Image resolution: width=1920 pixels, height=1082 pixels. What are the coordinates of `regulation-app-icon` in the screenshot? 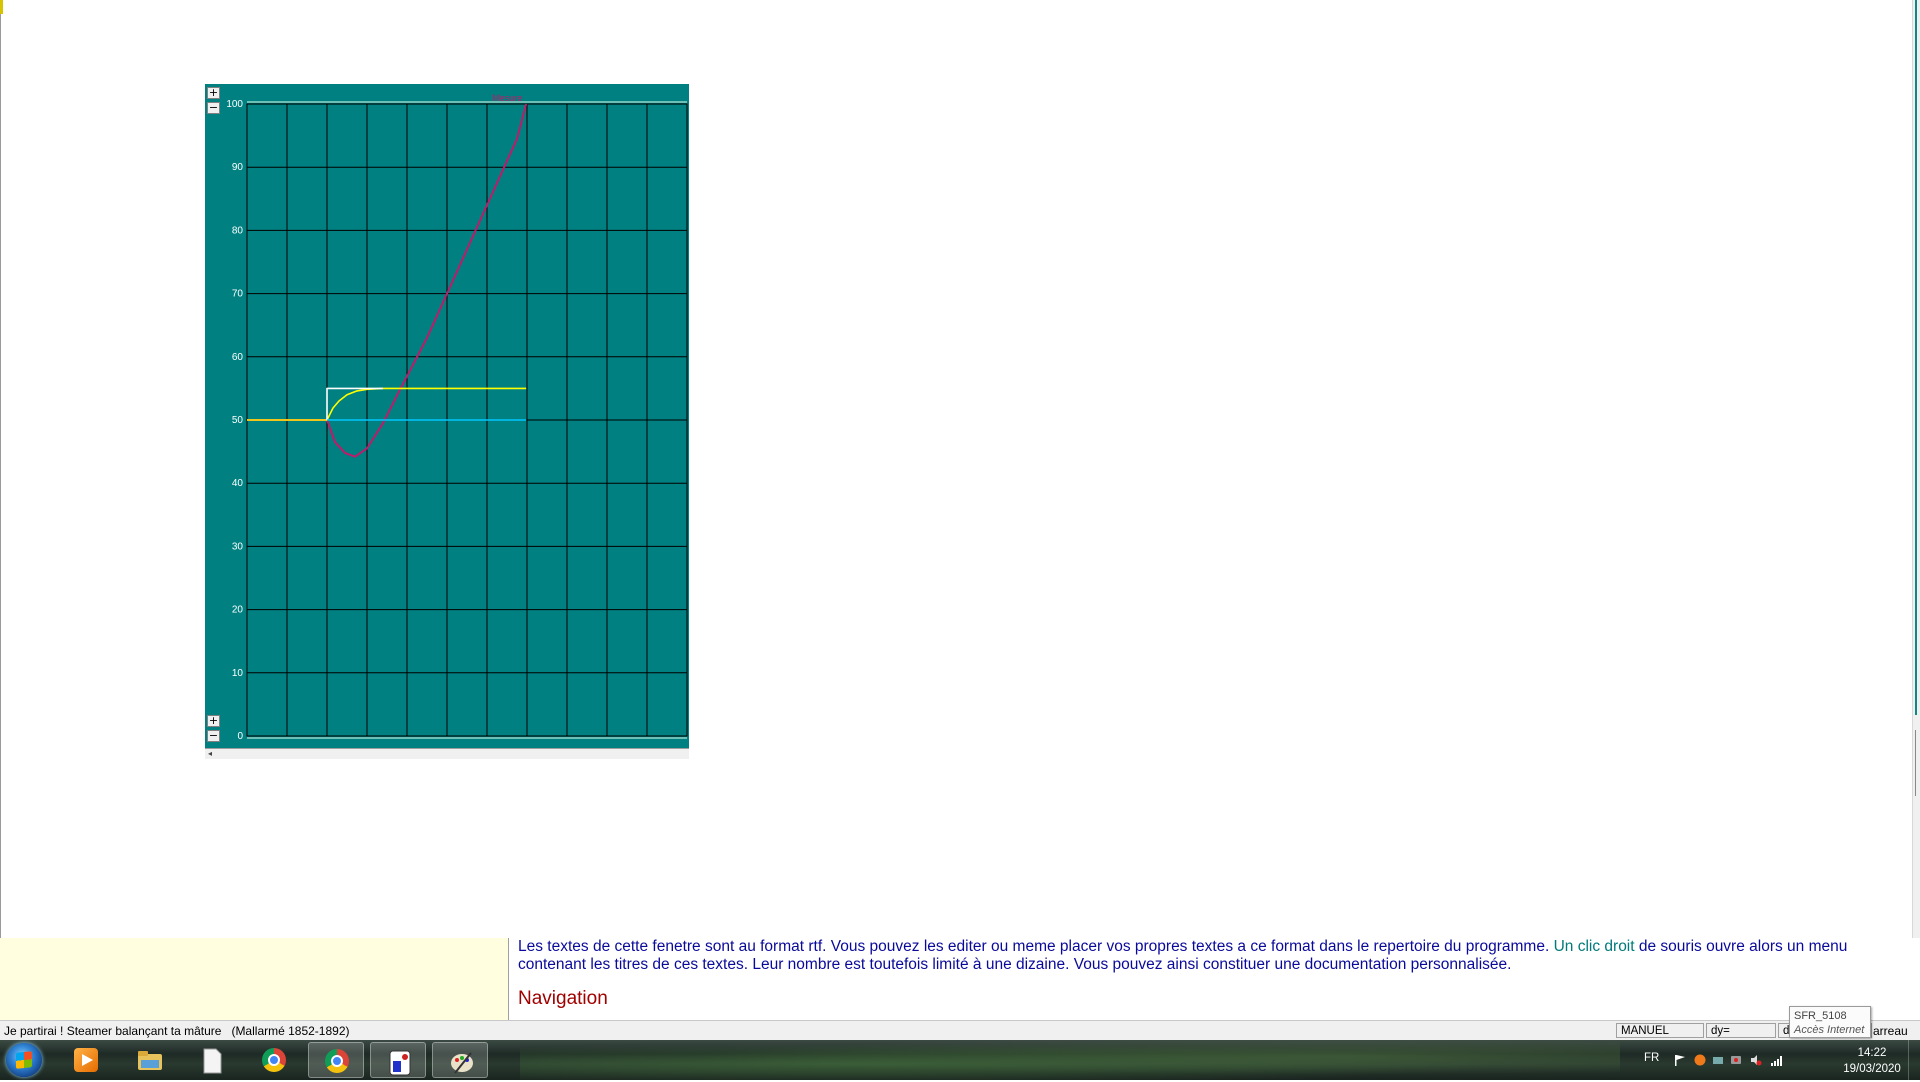 It's located at (399, 1062).